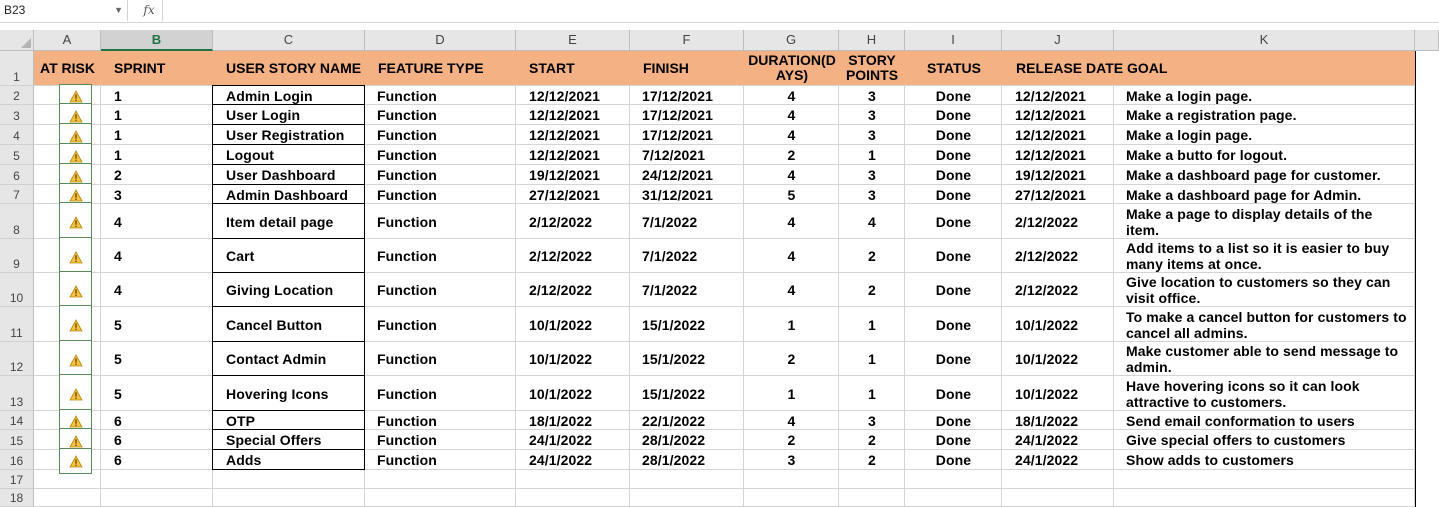  What do you see at coordinates (289, 40) in the screenshot?
I see `column-header-c: C` at bounding box center [289, 40].